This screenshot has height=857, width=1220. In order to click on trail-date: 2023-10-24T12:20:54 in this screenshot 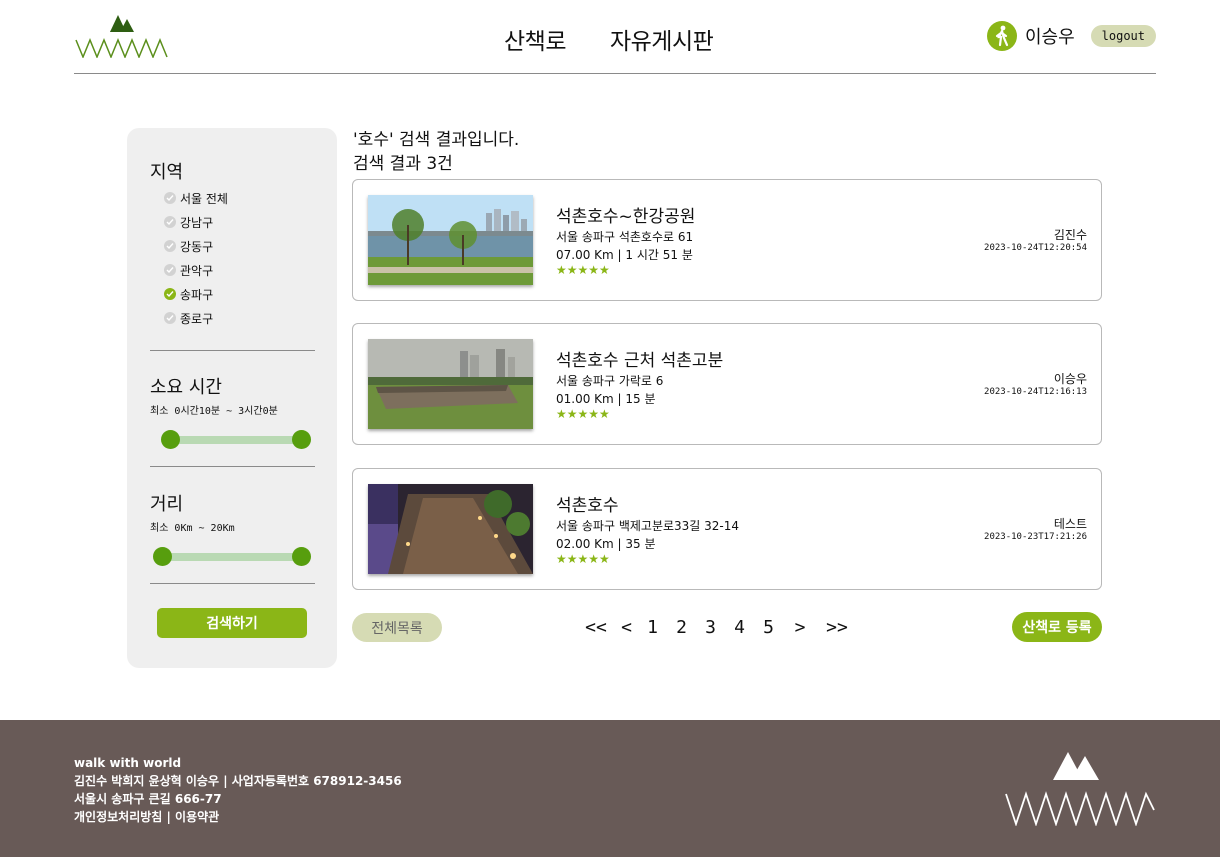, I will do `click(1035, 248)`.